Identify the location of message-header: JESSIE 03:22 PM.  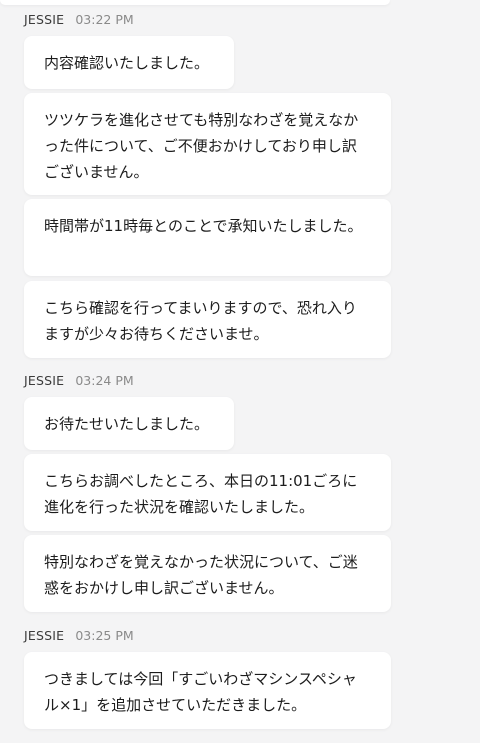
(79, 19).